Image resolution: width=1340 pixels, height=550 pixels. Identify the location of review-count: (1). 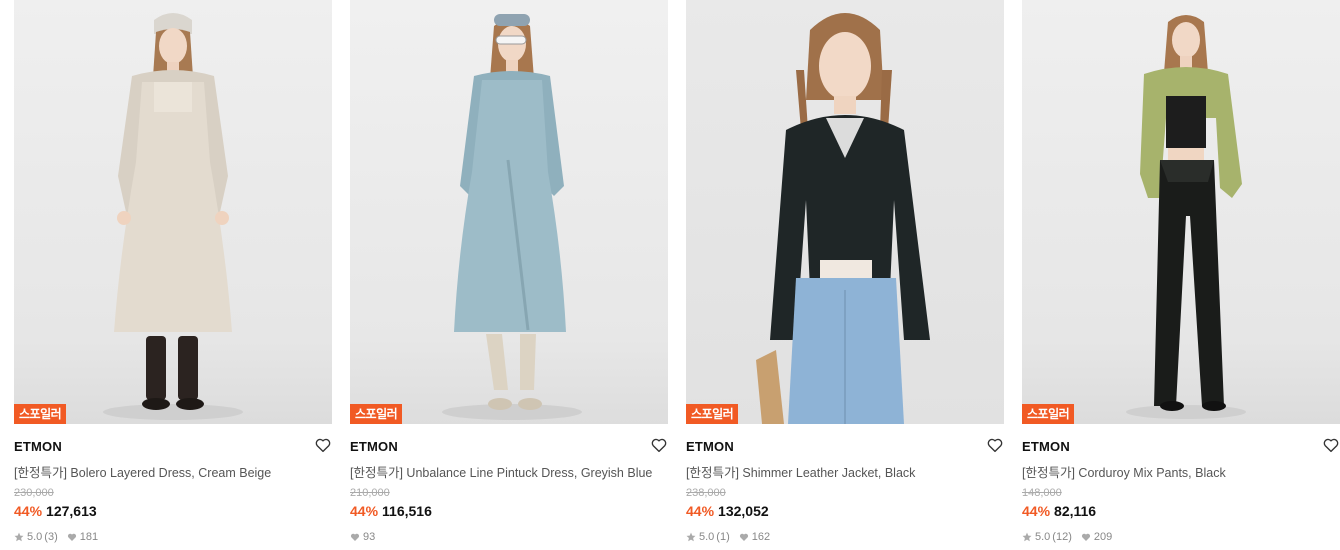
(723, 537).